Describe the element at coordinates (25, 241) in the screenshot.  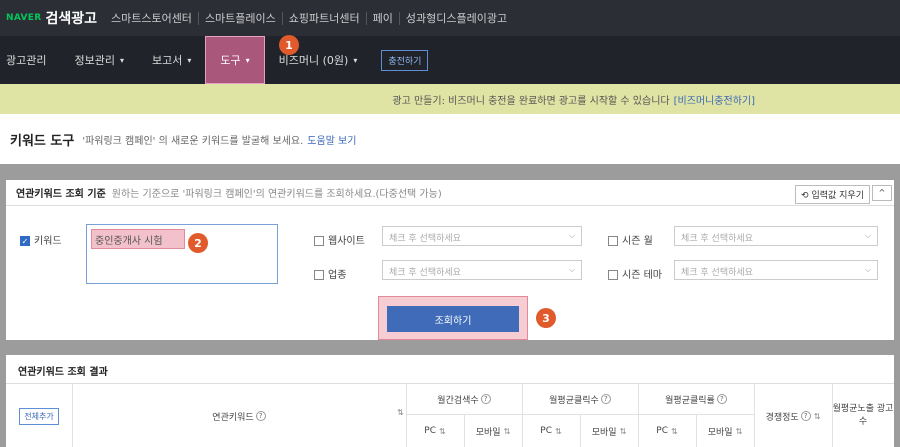
I see `keyword-checkbox: ✓` at that location.